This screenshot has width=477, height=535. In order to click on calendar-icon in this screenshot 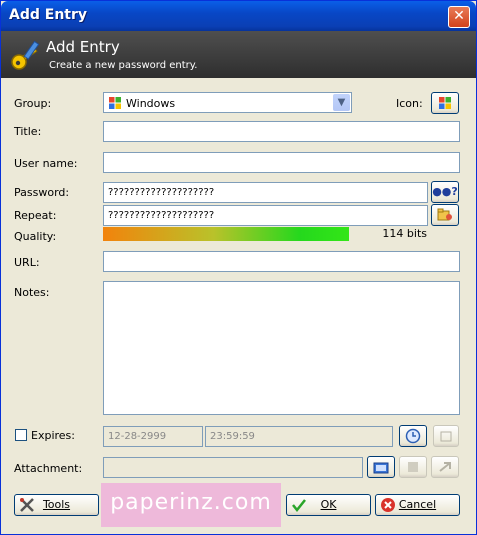, I will do `click(446, 436)`.